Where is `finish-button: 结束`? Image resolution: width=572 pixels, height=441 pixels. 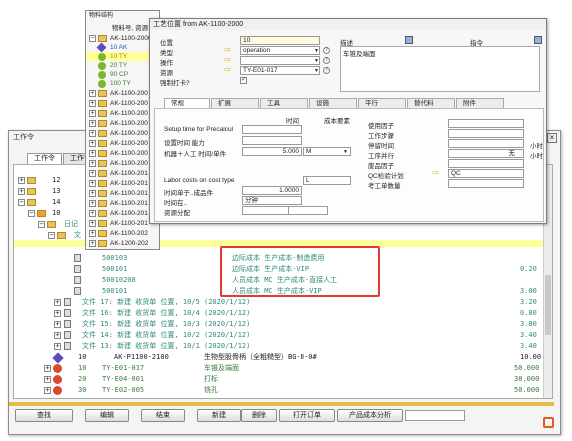 finish-button: 结束 is located at coordinates (163, 415).